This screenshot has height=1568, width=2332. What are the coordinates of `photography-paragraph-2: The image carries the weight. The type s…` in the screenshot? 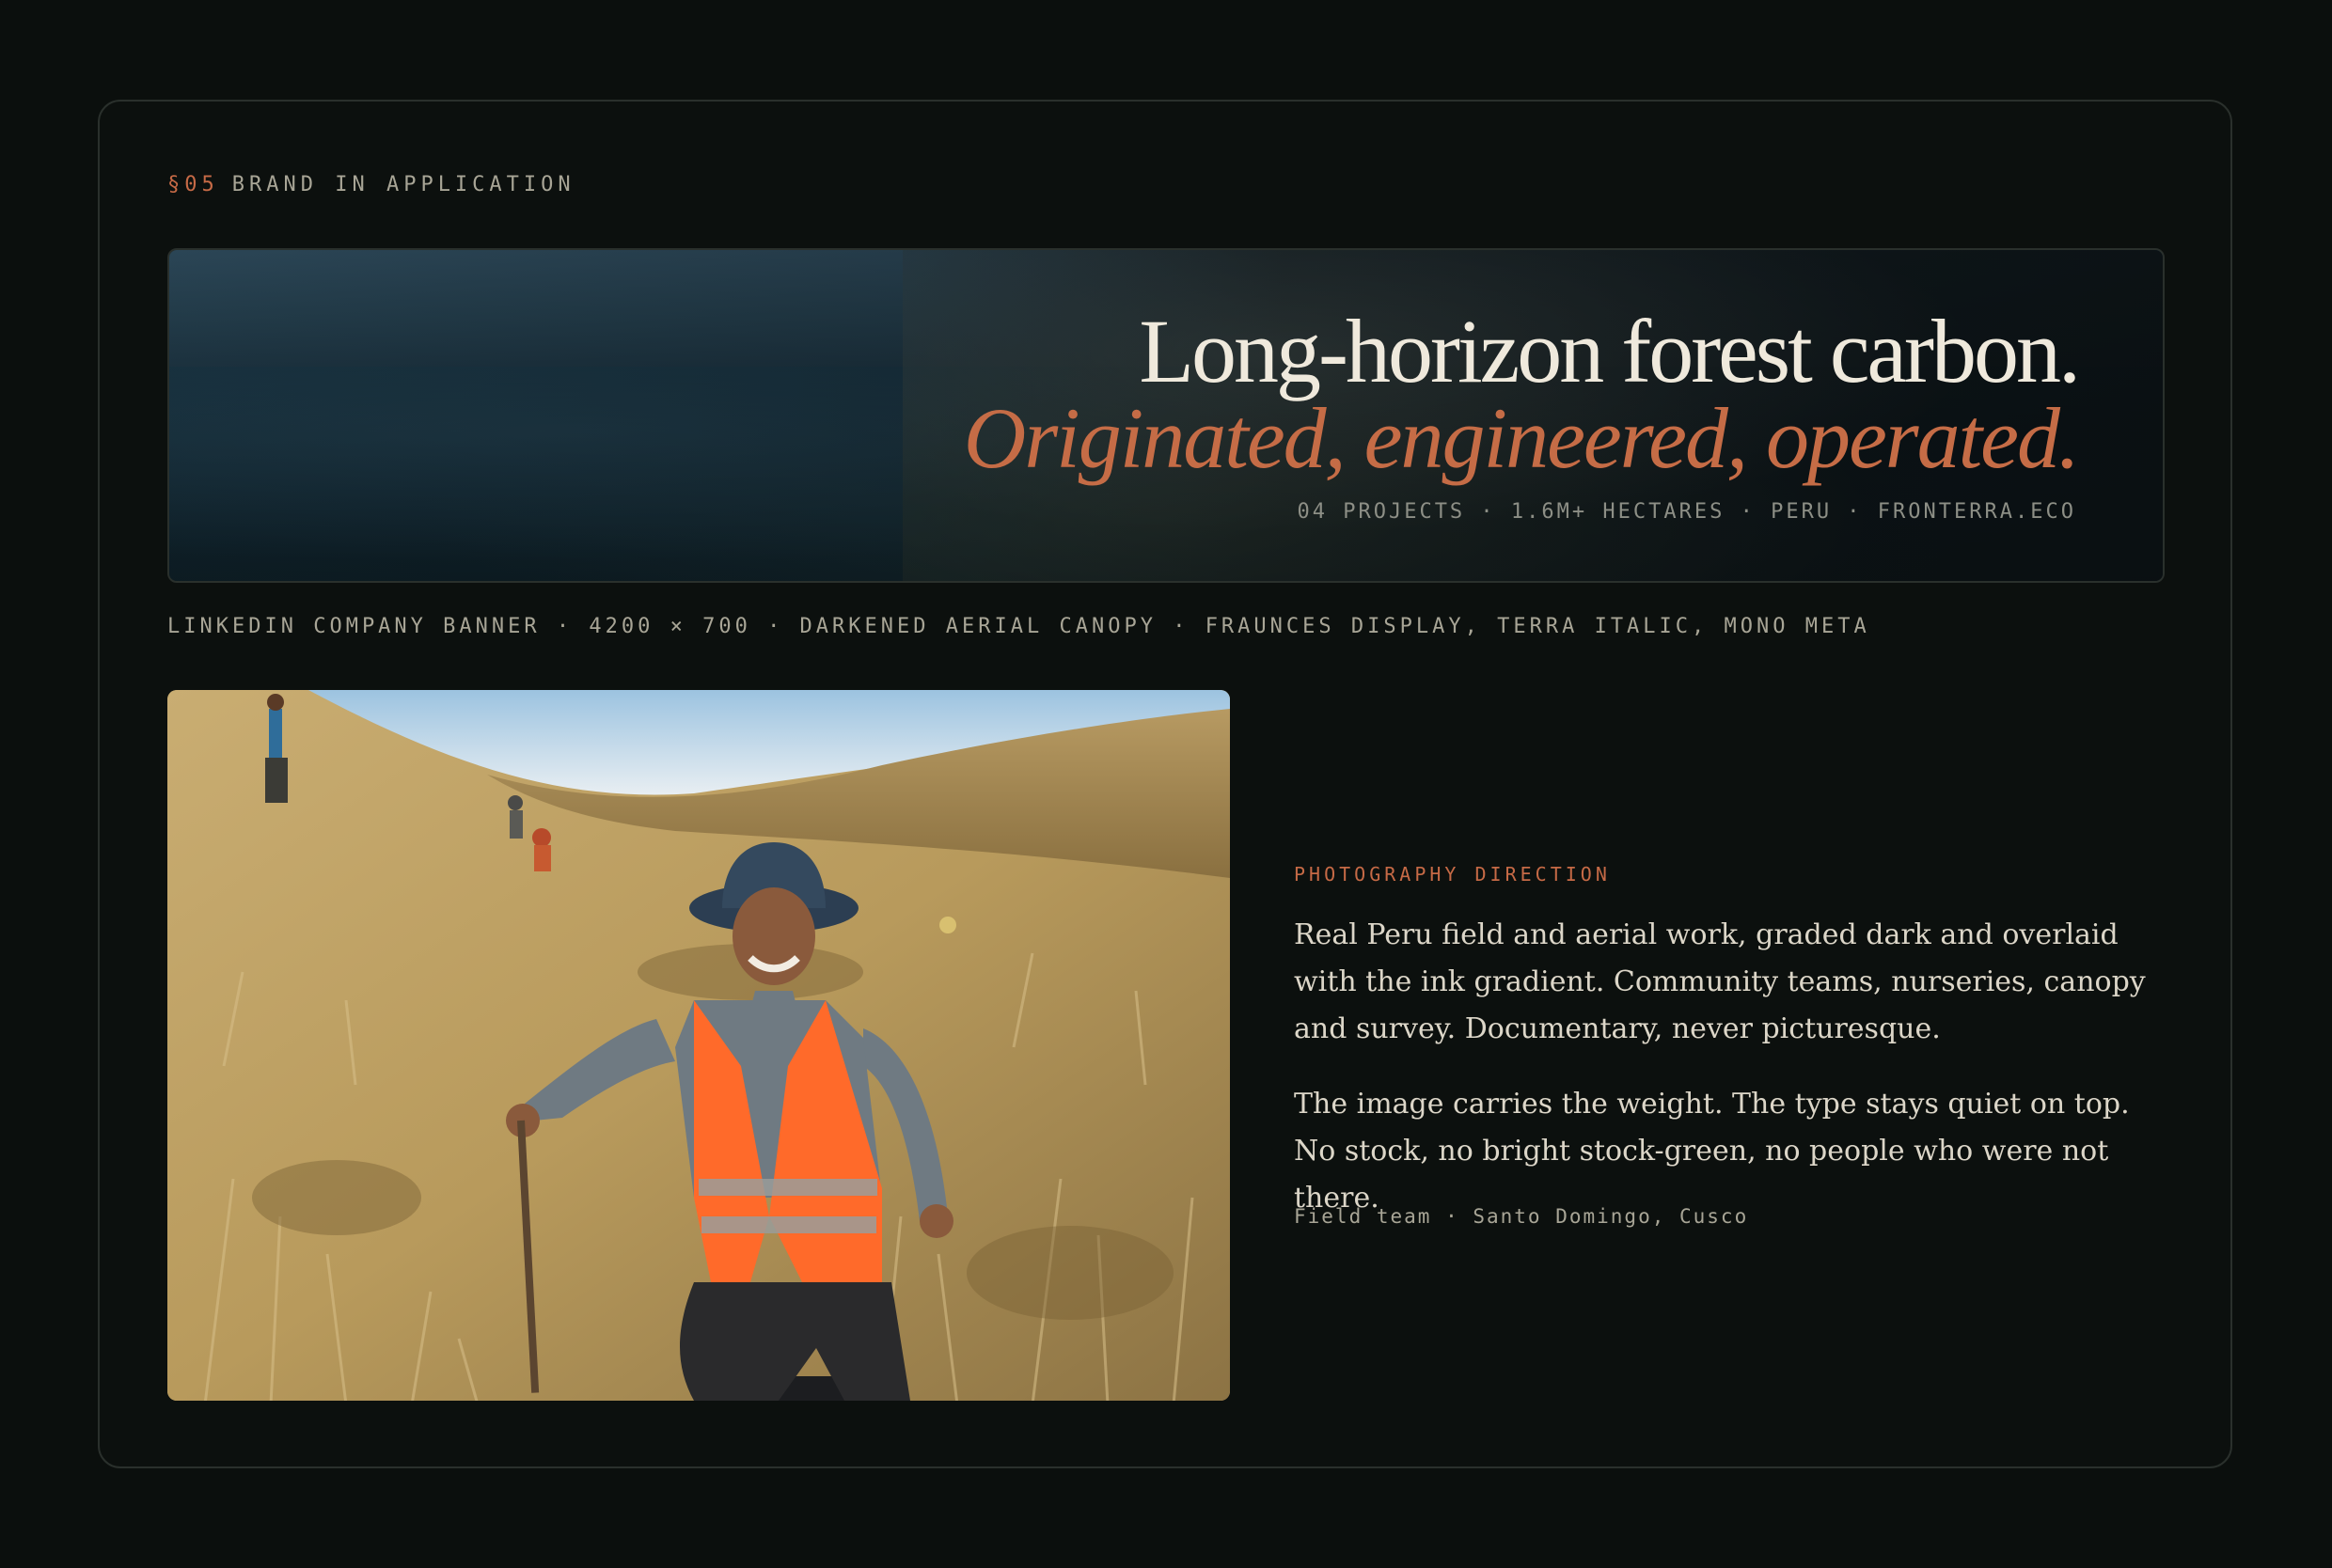 It's located at (1712, 1151).